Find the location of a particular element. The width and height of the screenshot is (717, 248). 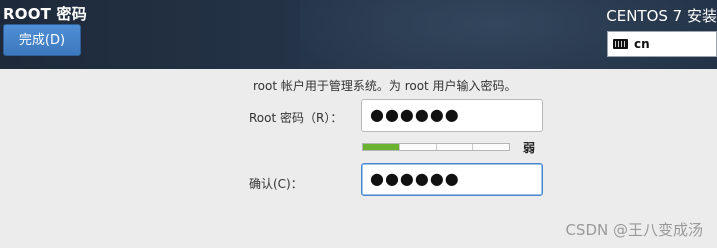

description-text: root 帐户用于管理系统。为 root 用户输入密码。 is located at coordinates (385, 86).